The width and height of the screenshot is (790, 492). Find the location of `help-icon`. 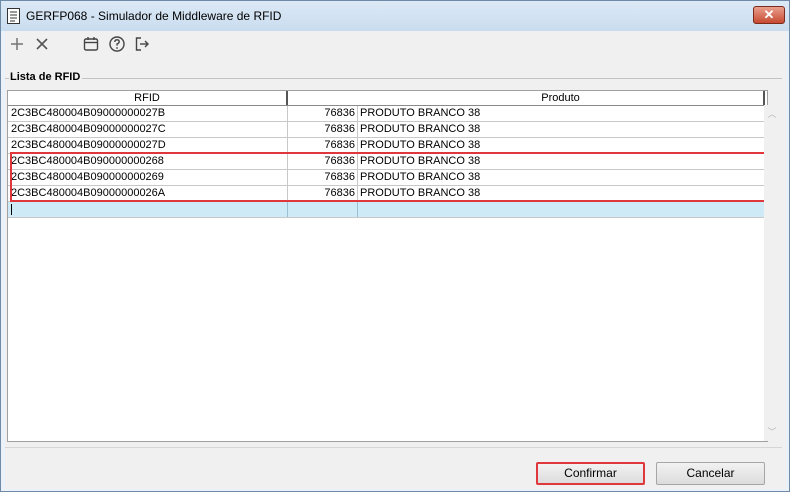

help-icon is located at coordinates (117, 44).